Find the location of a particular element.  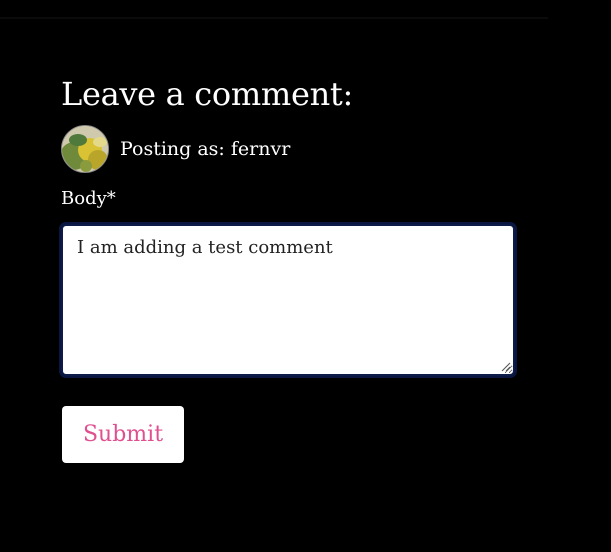

posting-as-text: Posting as: fernvr is located at coordinates (205, 149).